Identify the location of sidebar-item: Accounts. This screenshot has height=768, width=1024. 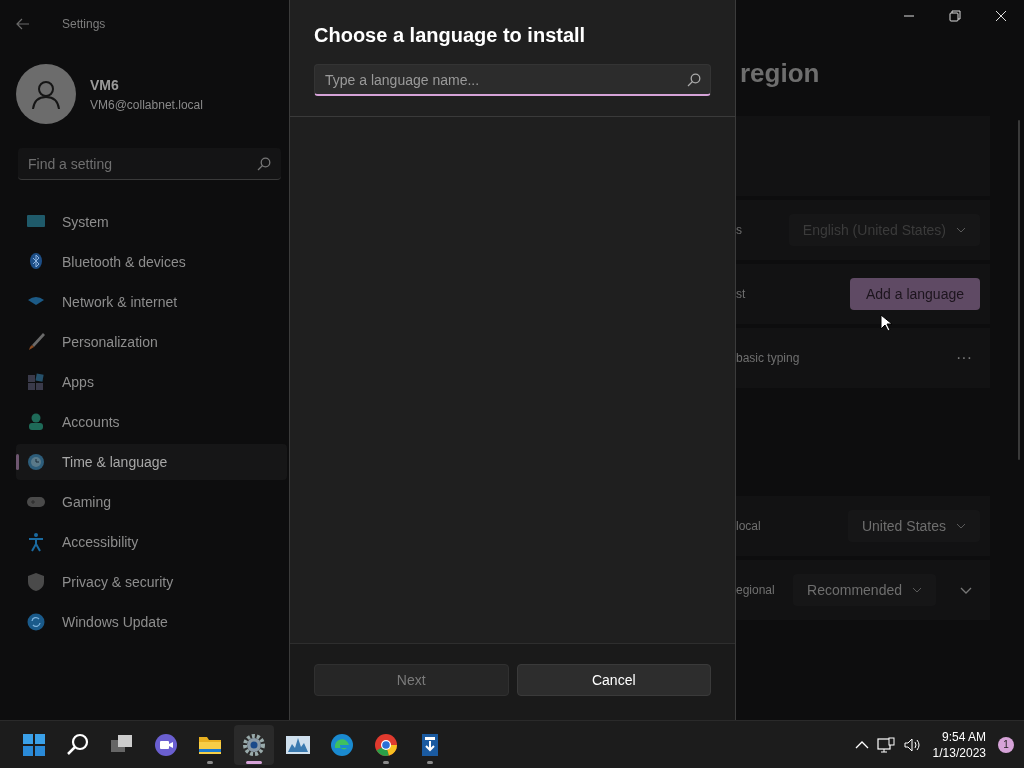
(151, 422).